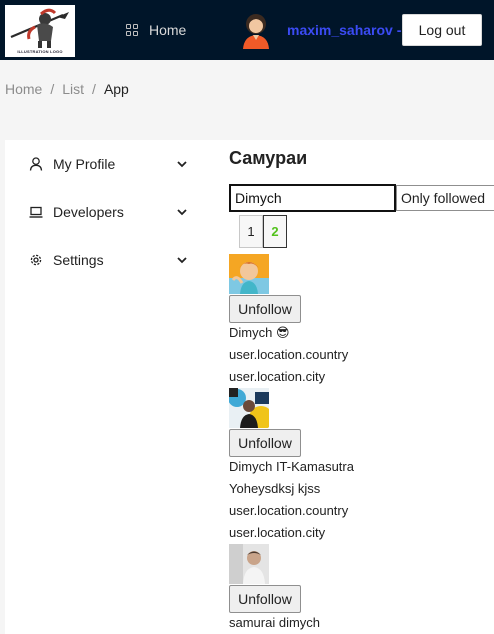 This screenshot has width=494, height=634. I want to click on sidebar-item-my-profile: My Profile, so click(105, 164).